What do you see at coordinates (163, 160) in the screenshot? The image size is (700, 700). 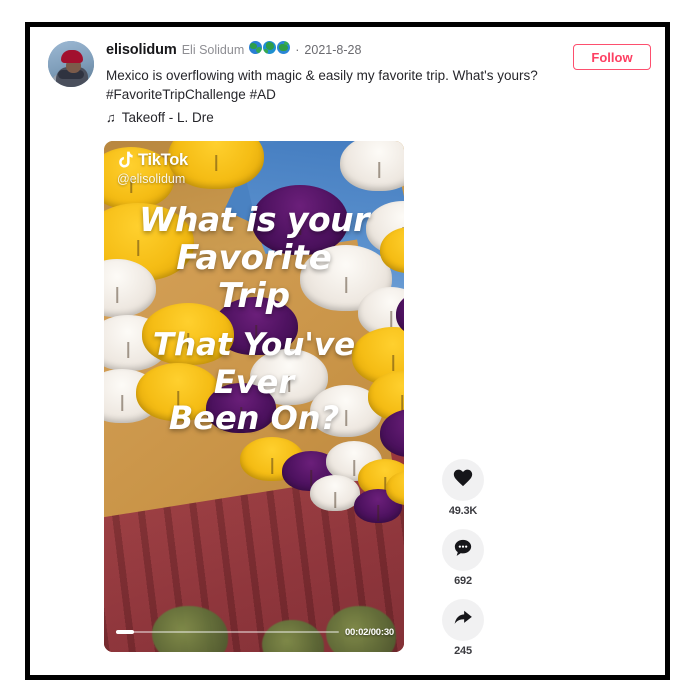 I see `tiktok-brand-label: TikTok` at bounding box center [163, 160].